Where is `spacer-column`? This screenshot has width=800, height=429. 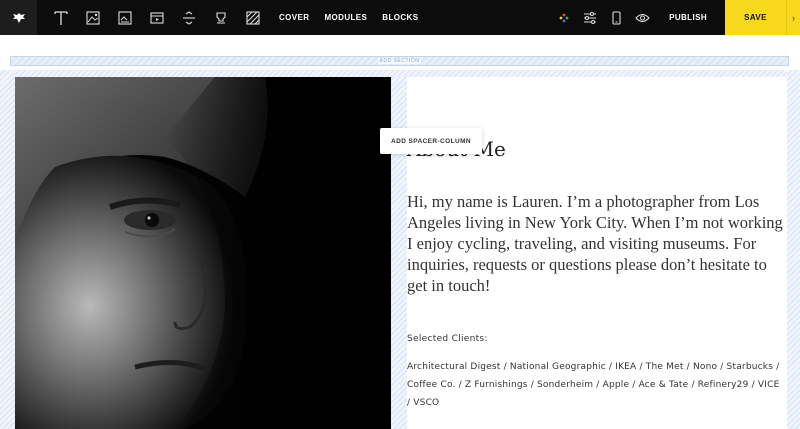
spacer-column is located at coordinates (399, 249).